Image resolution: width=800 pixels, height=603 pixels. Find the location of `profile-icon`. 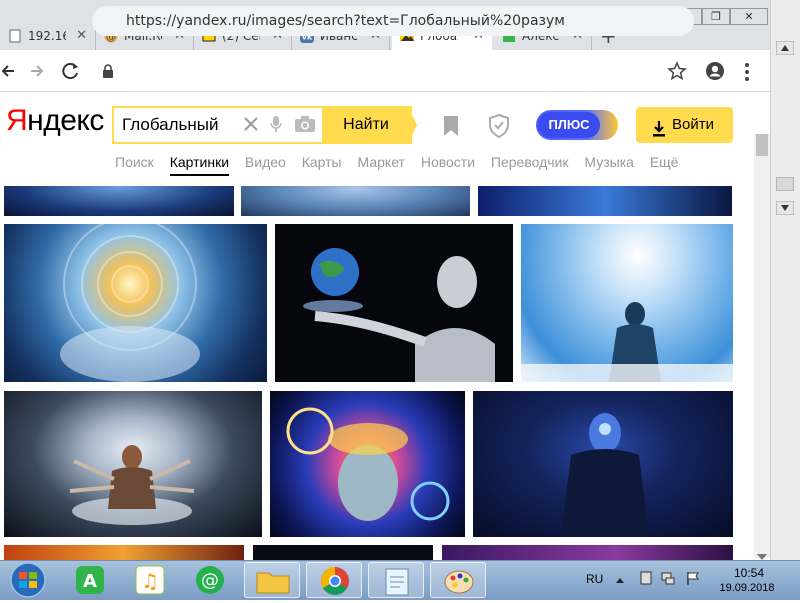

profile-icon is located at coordinates (715, 73).